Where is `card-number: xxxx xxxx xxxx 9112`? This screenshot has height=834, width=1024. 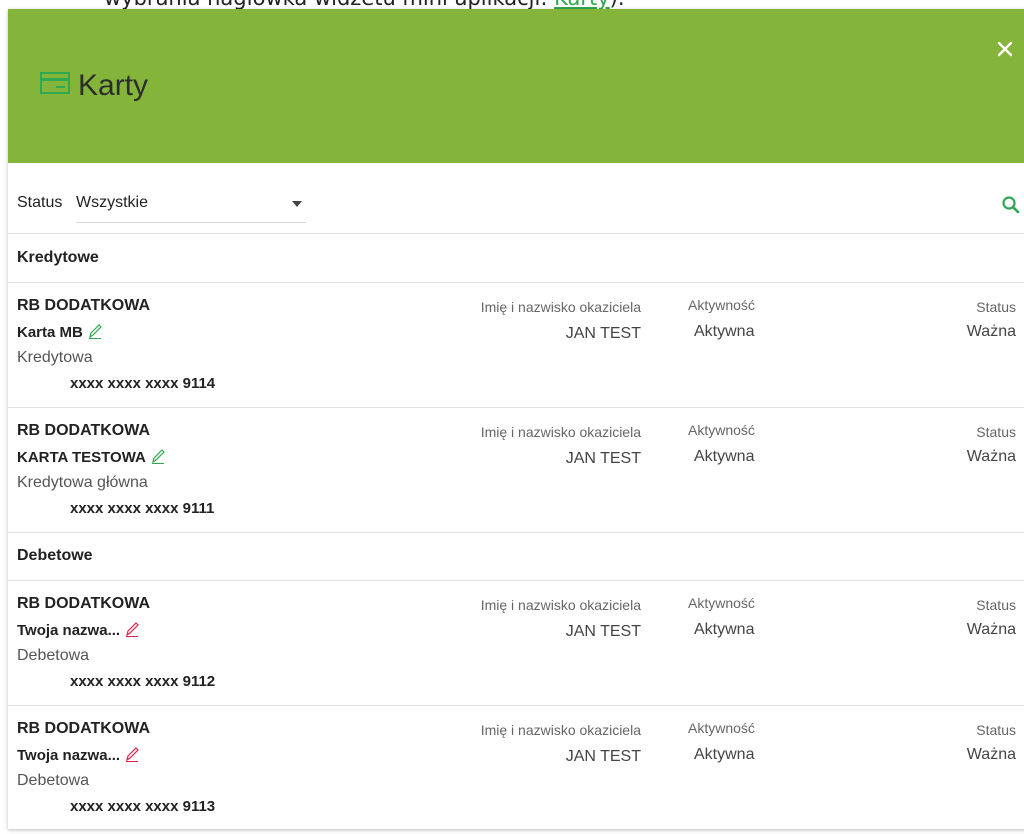 card-number: xxxx xxxx xxxx 9112 is located at coordinates (143, 681).